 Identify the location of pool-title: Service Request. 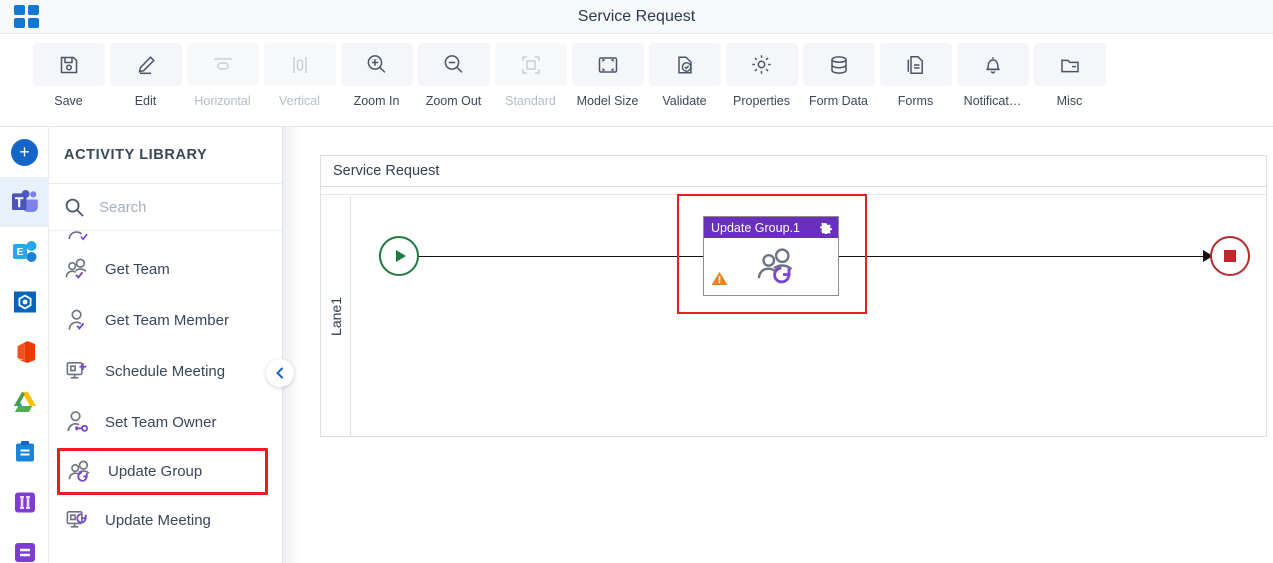
(793, 171).